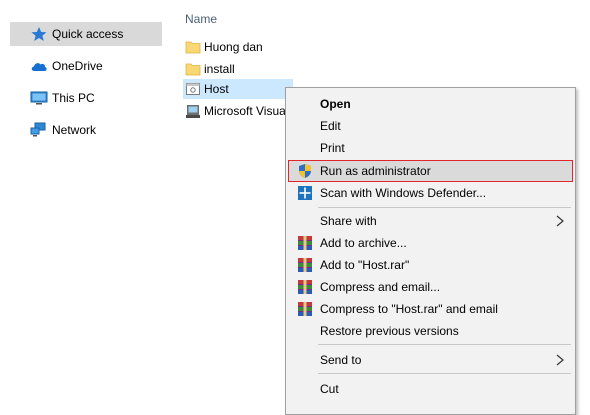  I want to click on nav-item-network: Network, so click(86, 130).